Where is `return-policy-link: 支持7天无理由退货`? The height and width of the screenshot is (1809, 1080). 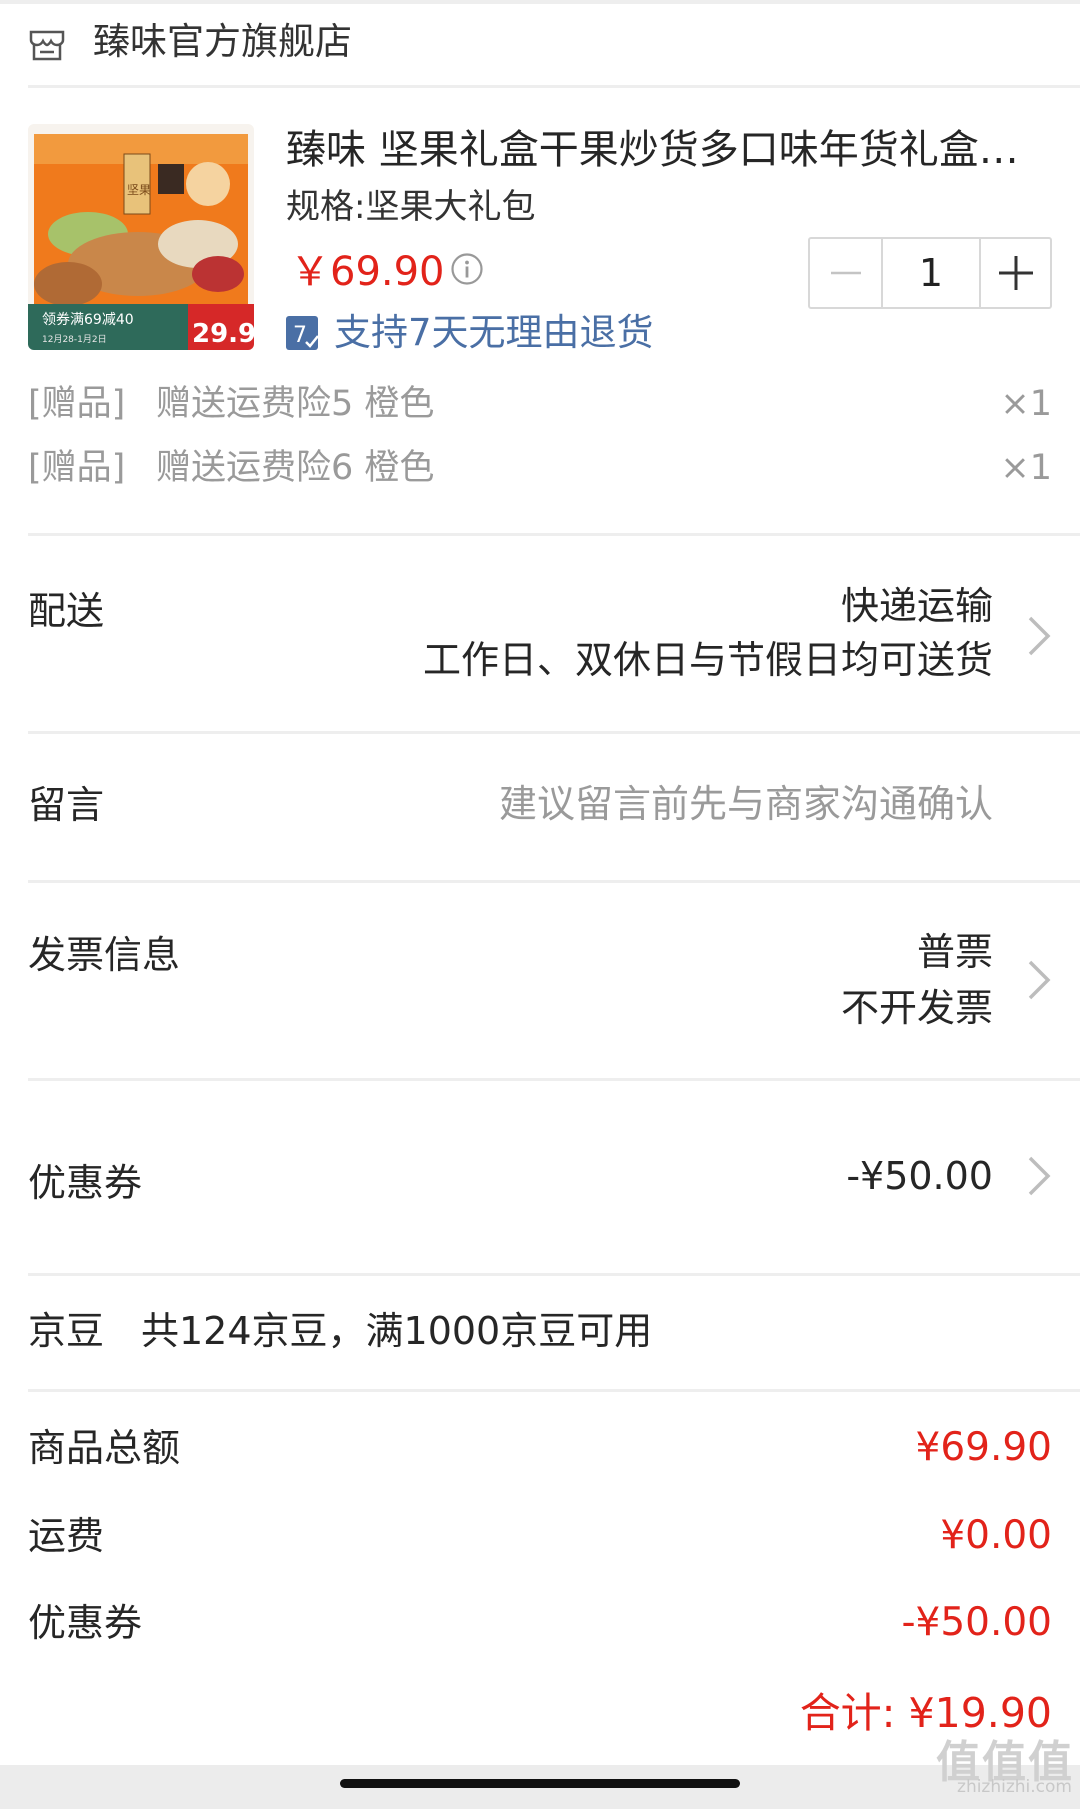
return-policy-link: 支持7天无理由退货 is located at coordinates (494, 333).